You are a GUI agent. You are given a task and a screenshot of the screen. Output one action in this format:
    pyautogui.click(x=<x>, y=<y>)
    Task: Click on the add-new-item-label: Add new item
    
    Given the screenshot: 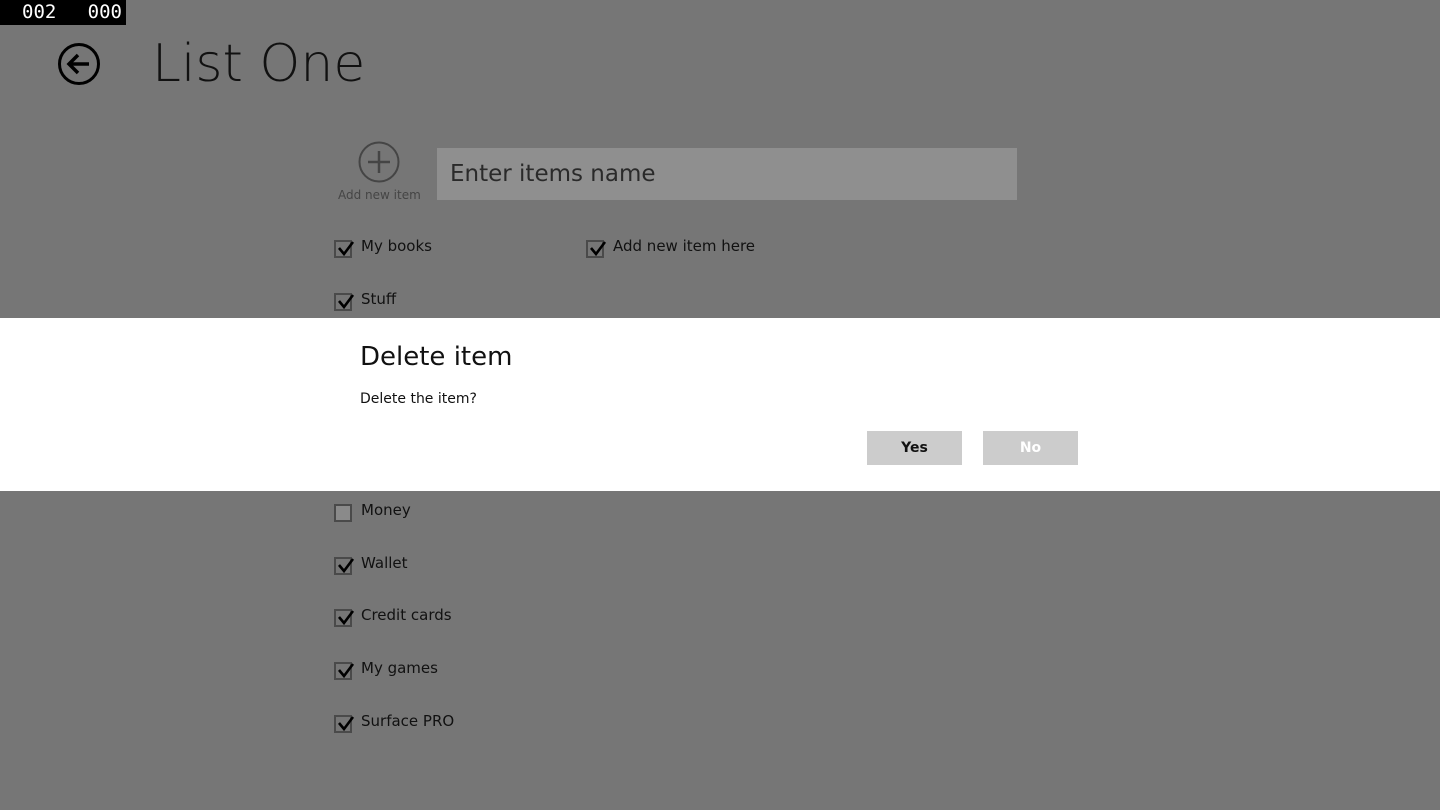 What is the action you would take?
    pyautogui.click(x=379, y=195)
    